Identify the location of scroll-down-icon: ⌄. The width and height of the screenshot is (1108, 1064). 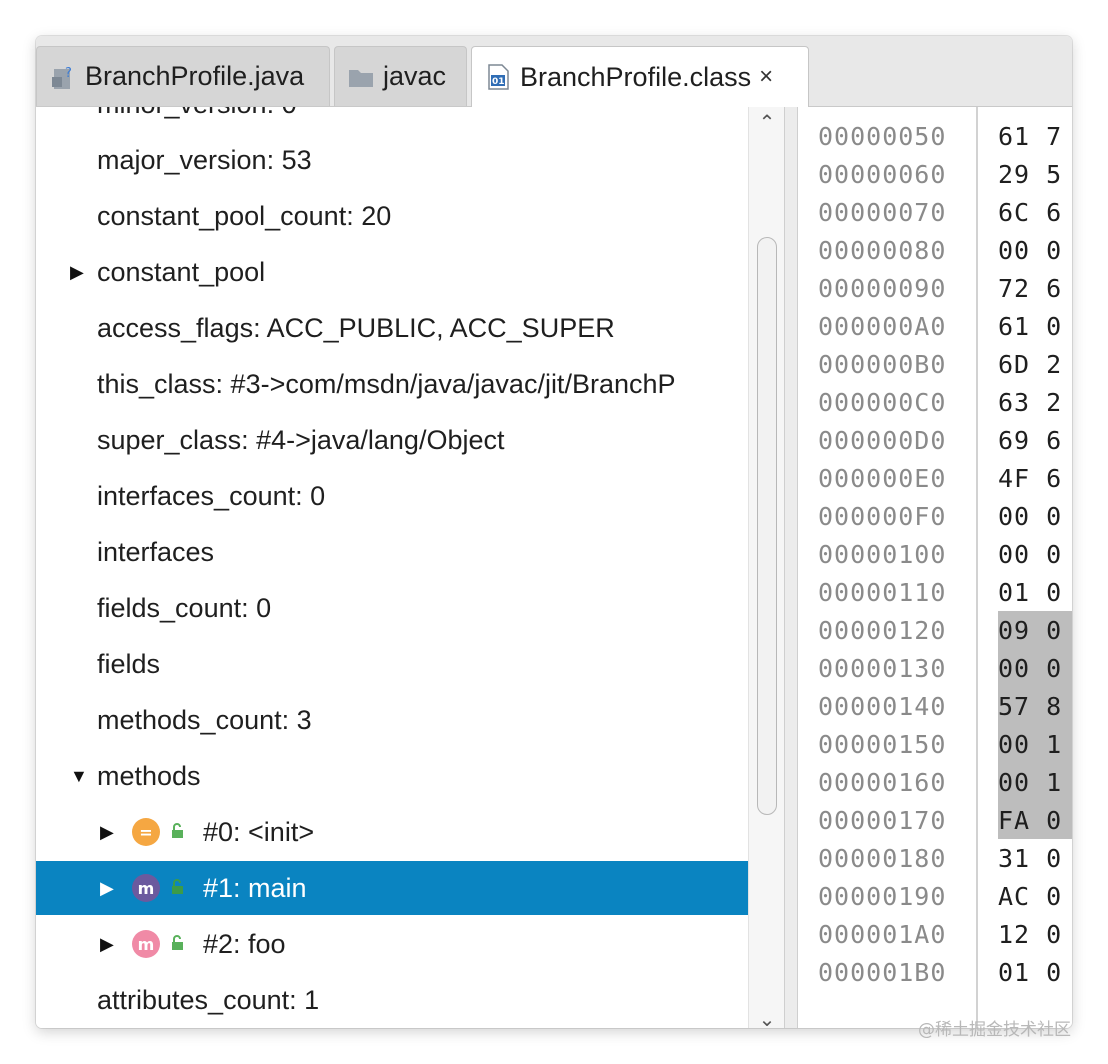
(767, 1019).